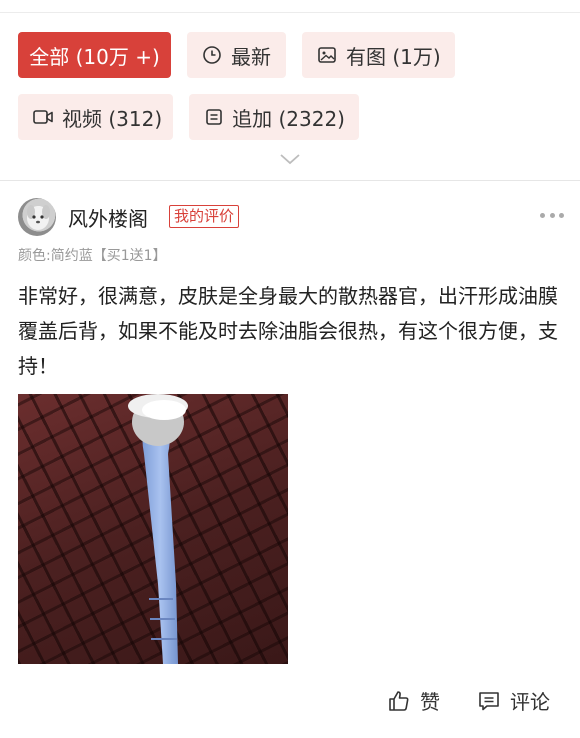 The image size is (580, 738). I want to click on chevron-down-icon, so click(290, 159).